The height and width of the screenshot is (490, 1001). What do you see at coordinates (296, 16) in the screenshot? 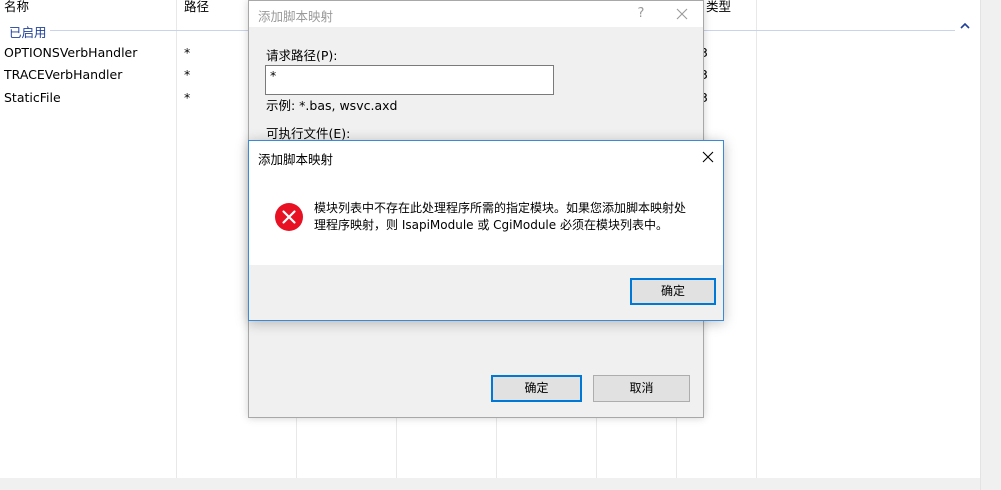
I see `dialog-title: 添加脚本映射` at bounding box center [296, 16].